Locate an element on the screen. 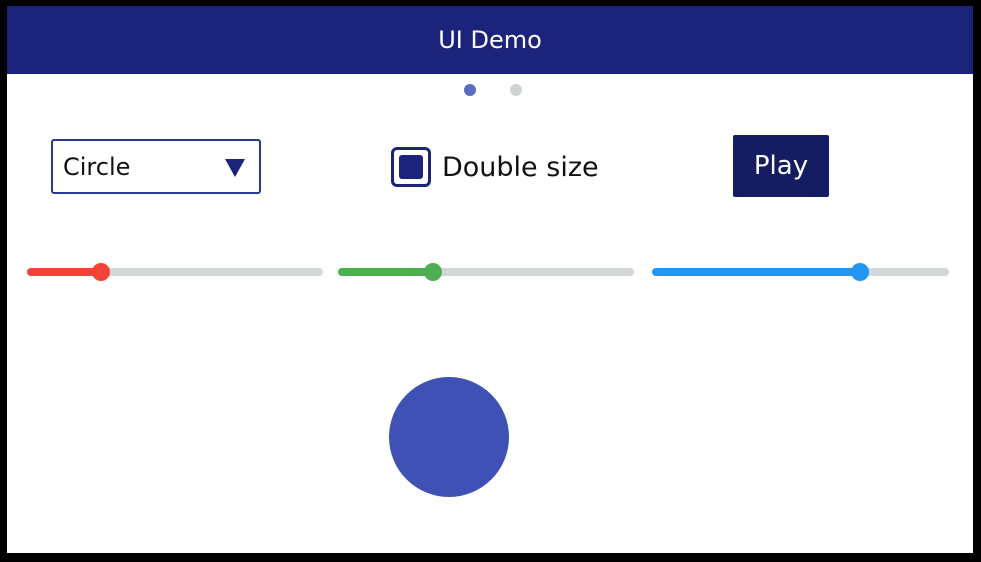 The height and width of the screenshot is (562, 981). green-slider is located at coordinates (486, 272).